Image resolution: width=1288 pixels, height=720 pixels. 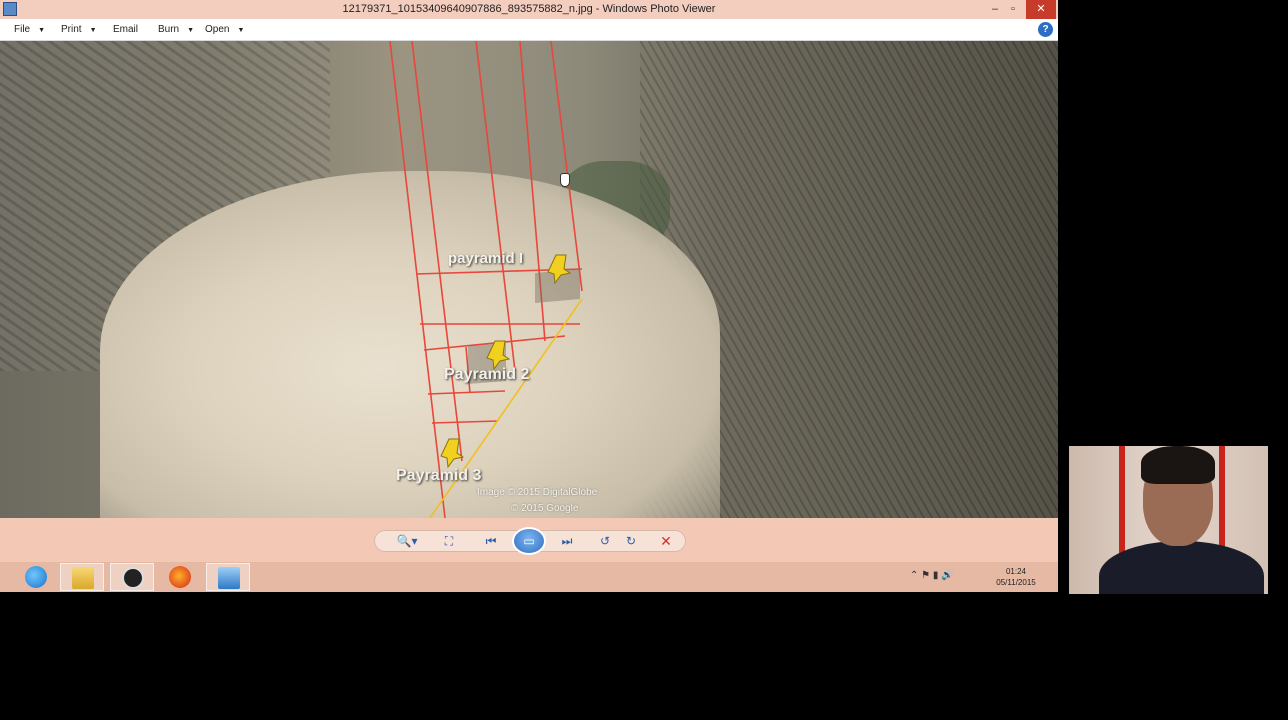 I want to click on clock-date: 05/11/2015, so click(x=1016, y=582).